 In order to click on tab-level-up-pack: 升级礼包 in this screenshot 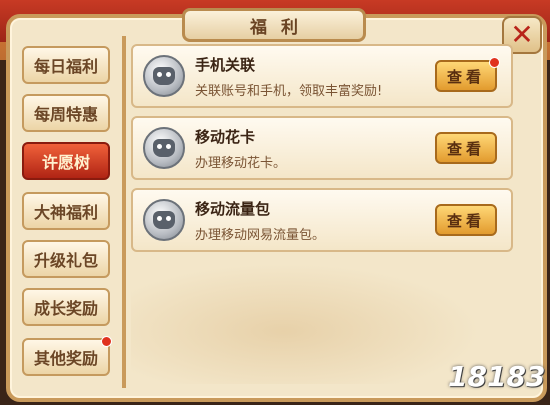, I will do `click(66, 259)`.